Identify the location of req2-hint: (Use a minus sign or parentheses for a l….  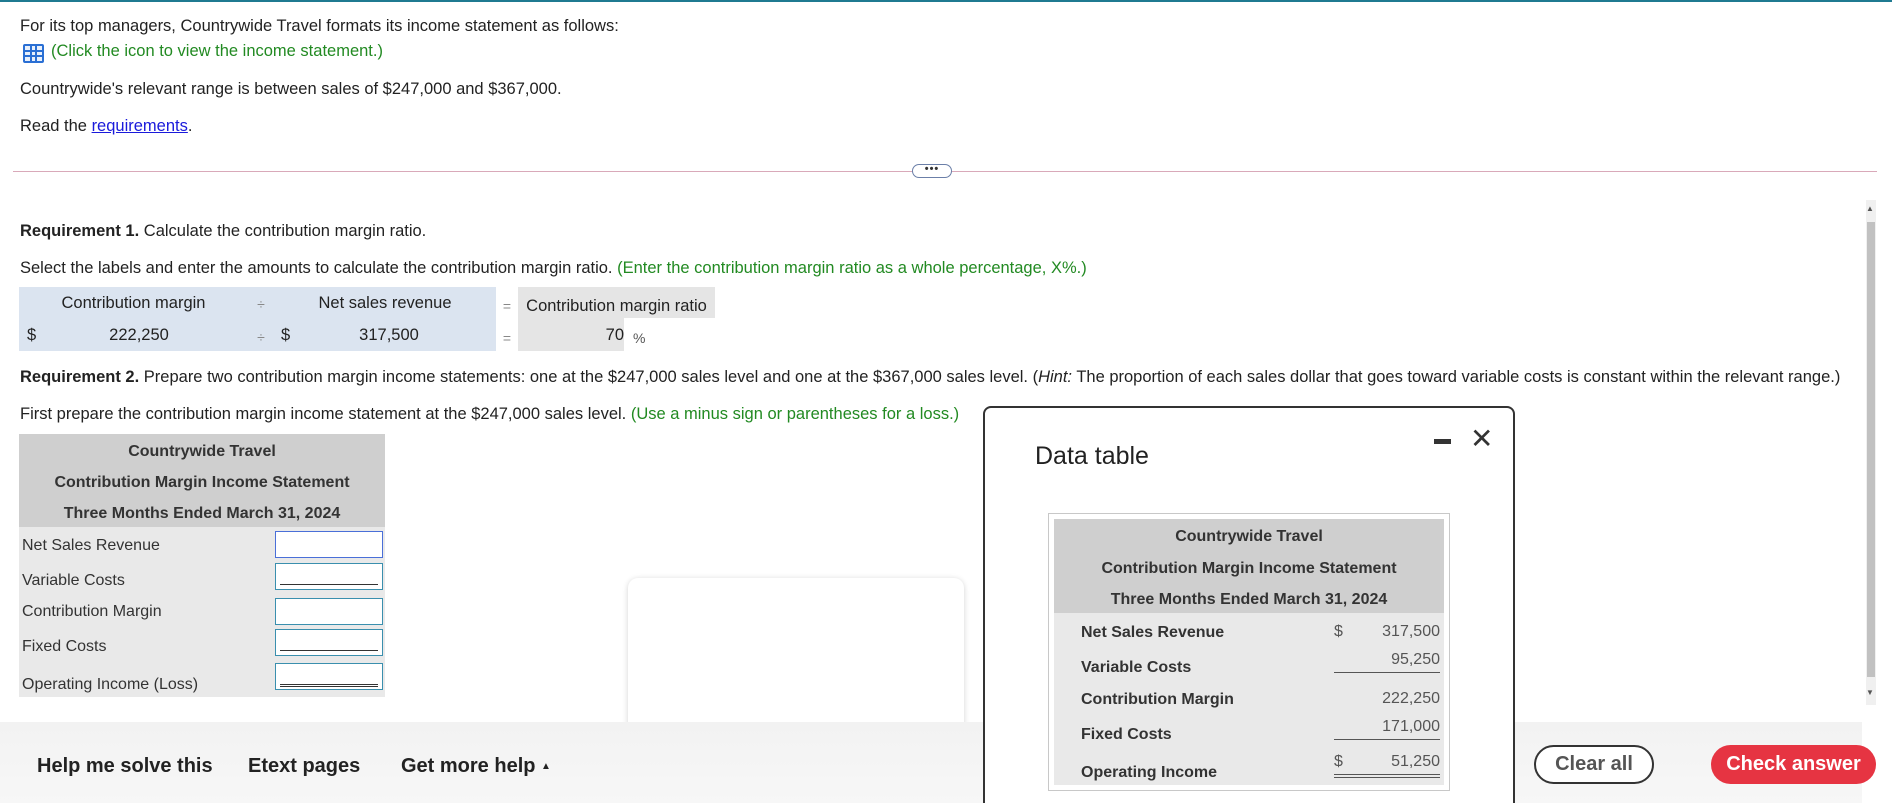
(795, 414).